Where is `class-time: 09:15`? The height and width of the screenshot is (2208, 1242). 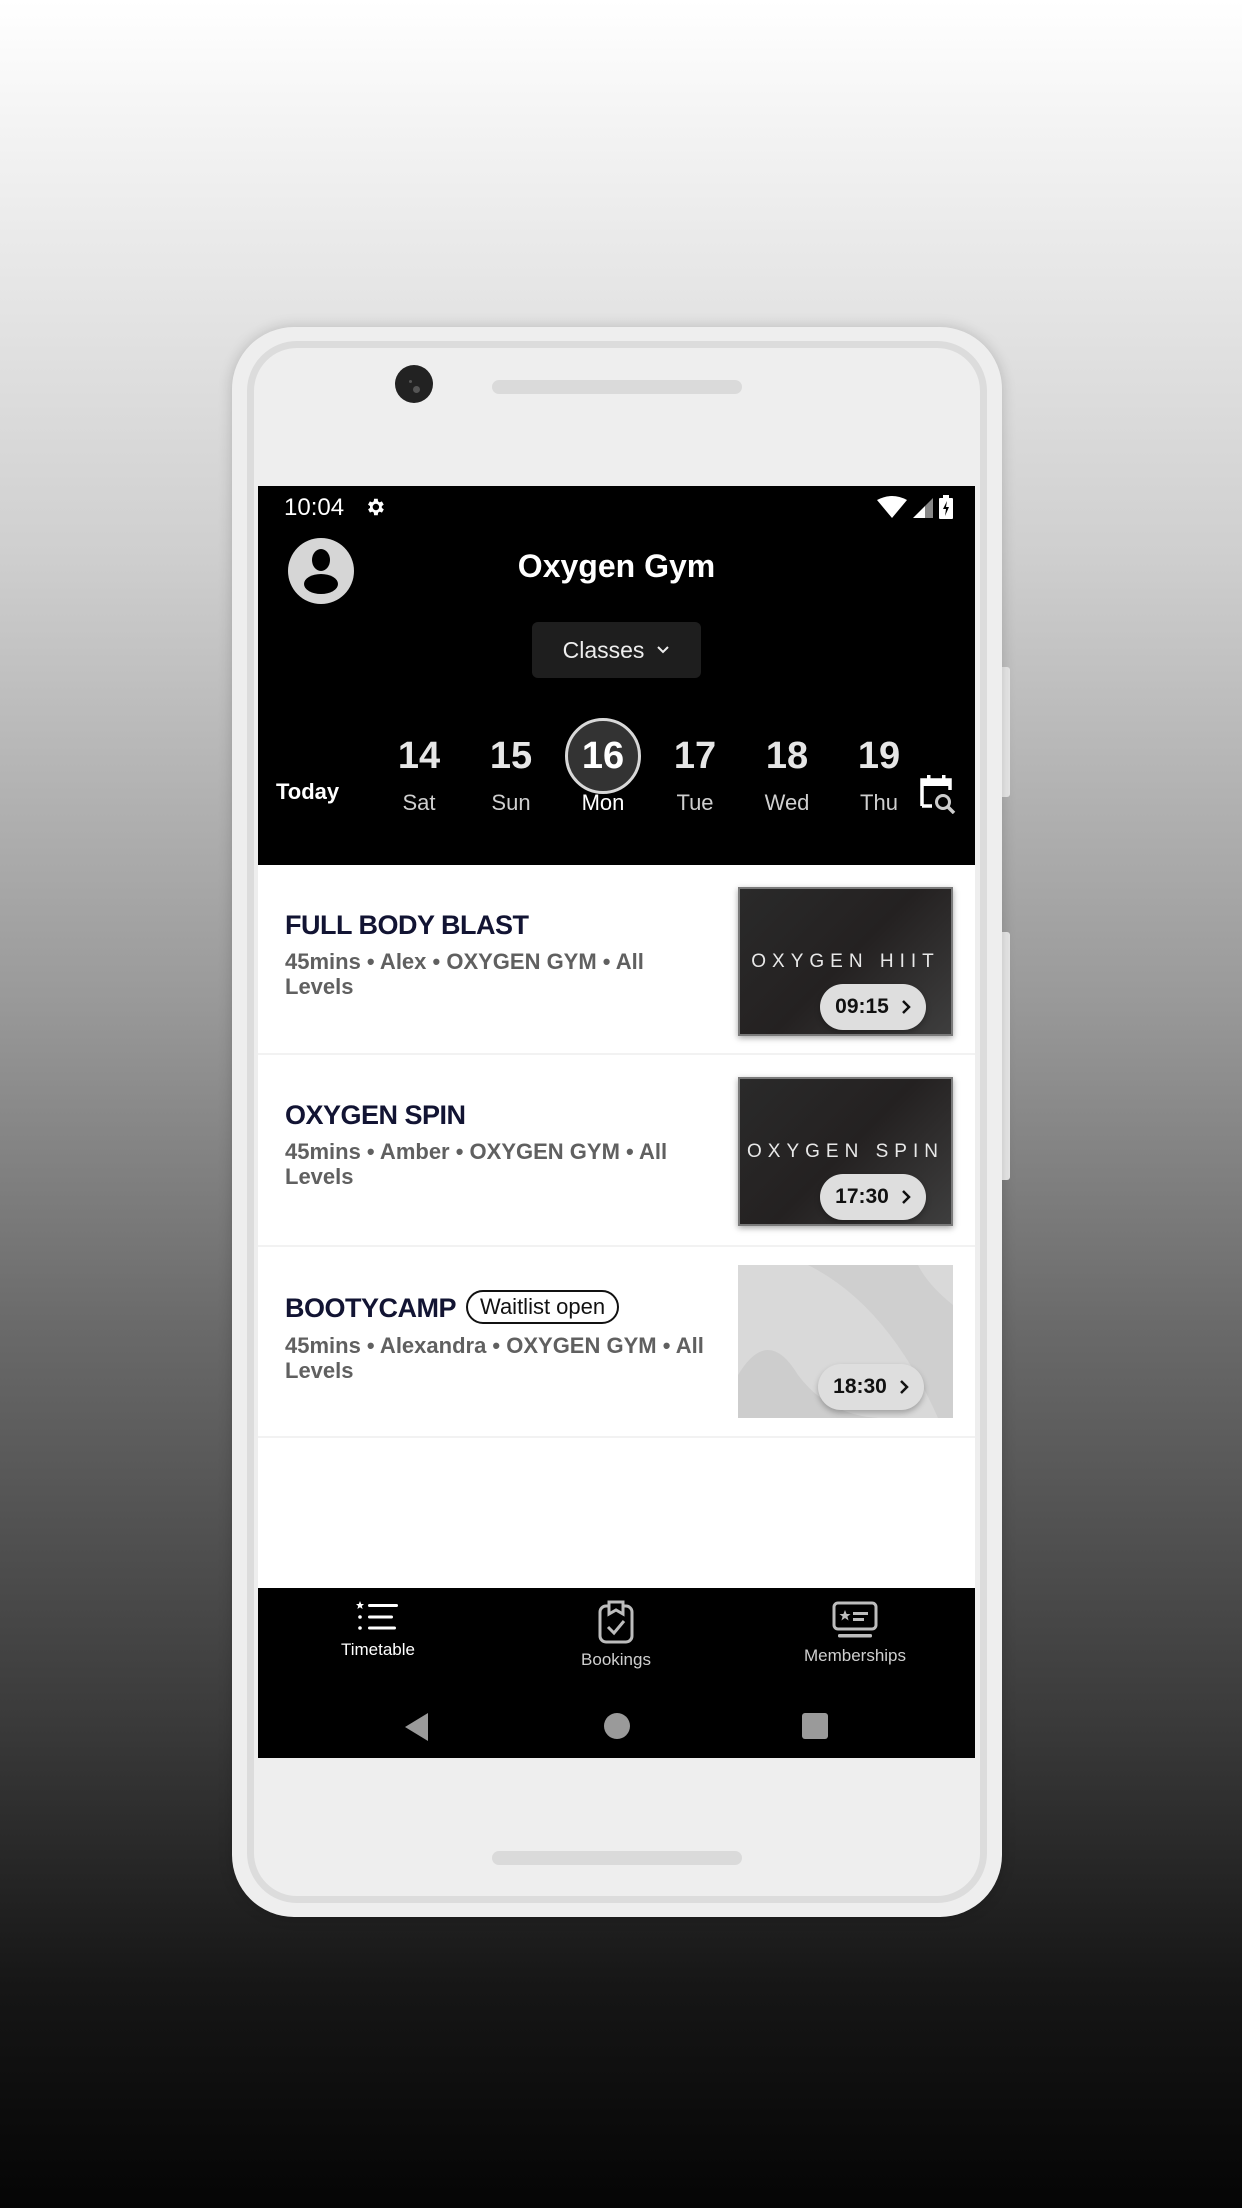 class-time: 09:15 is located at coordinates (862, 1006).